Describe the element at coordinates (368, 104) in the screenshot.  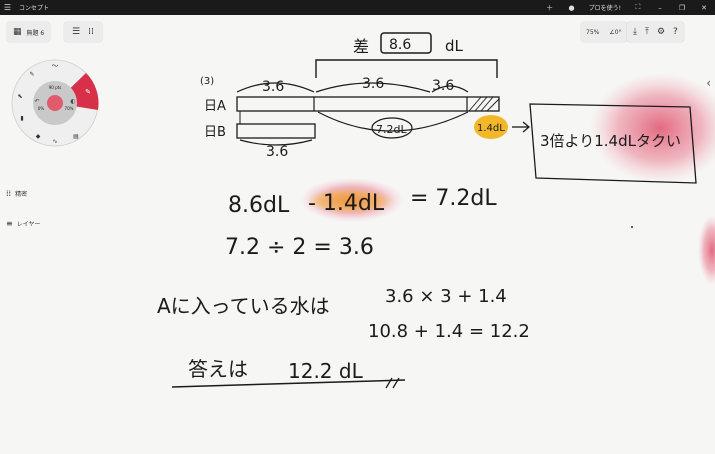
I see `bar-a` at that location.